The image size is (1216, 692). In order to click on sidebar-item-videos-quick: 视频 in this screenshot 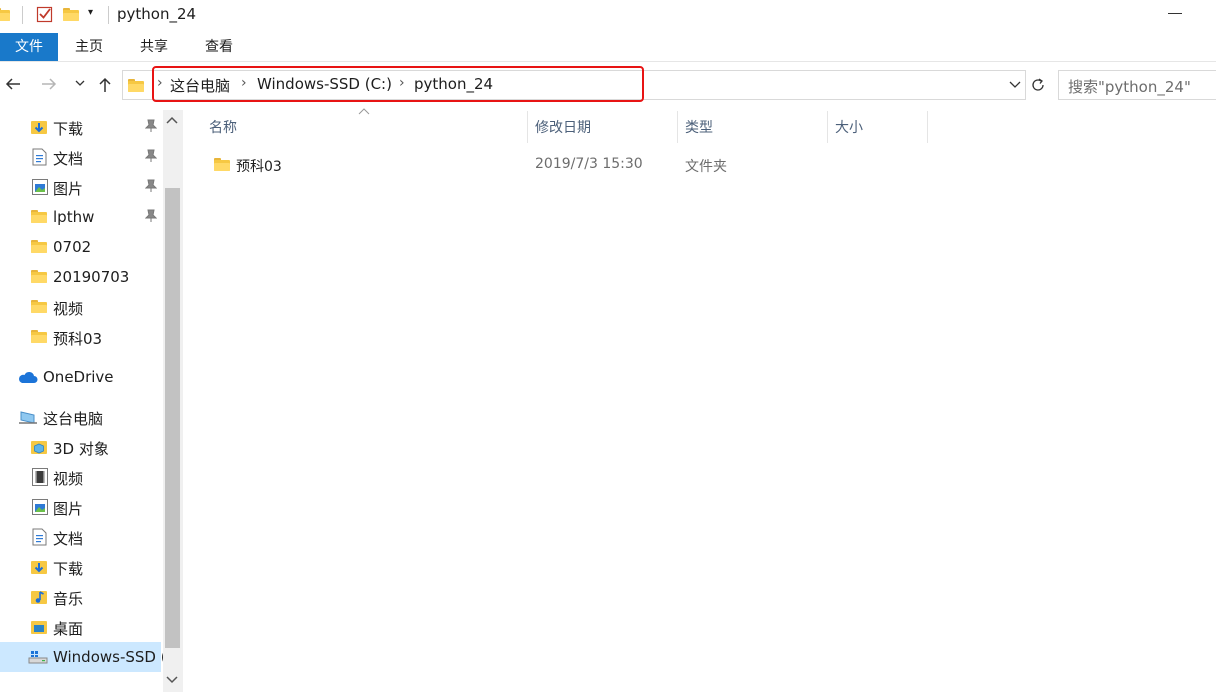, I will do `click(80, 307)`.